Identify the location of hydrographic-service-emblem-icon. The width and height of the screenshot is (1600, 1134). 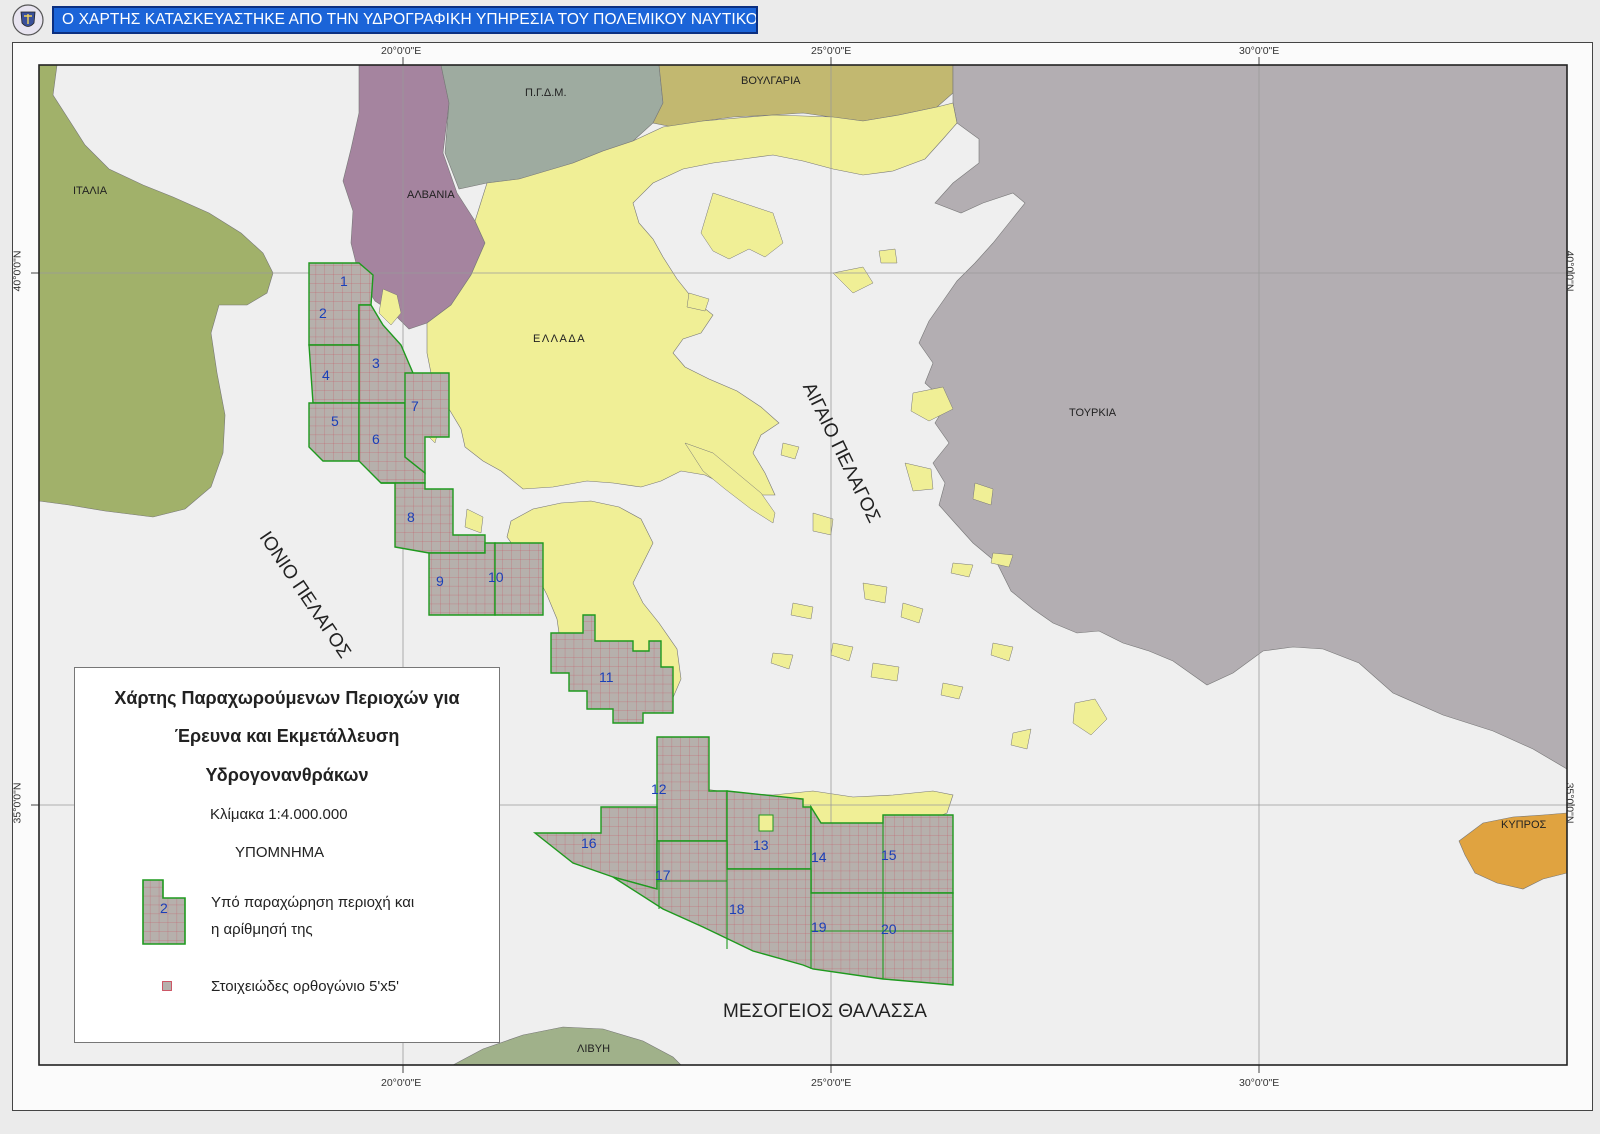
(28, 20).